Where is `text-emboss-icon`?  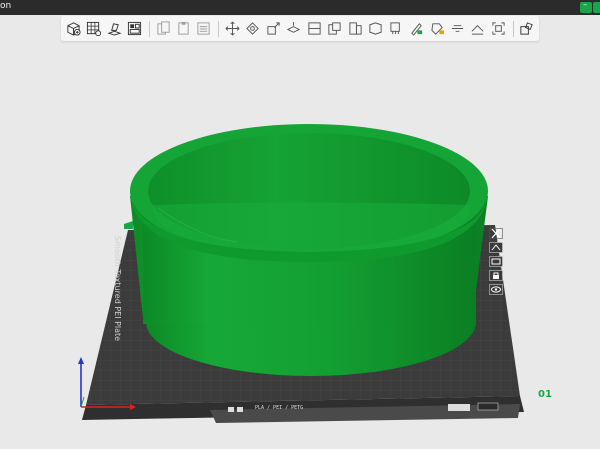
text-emboss-icon is located at coordinates (457, 29).